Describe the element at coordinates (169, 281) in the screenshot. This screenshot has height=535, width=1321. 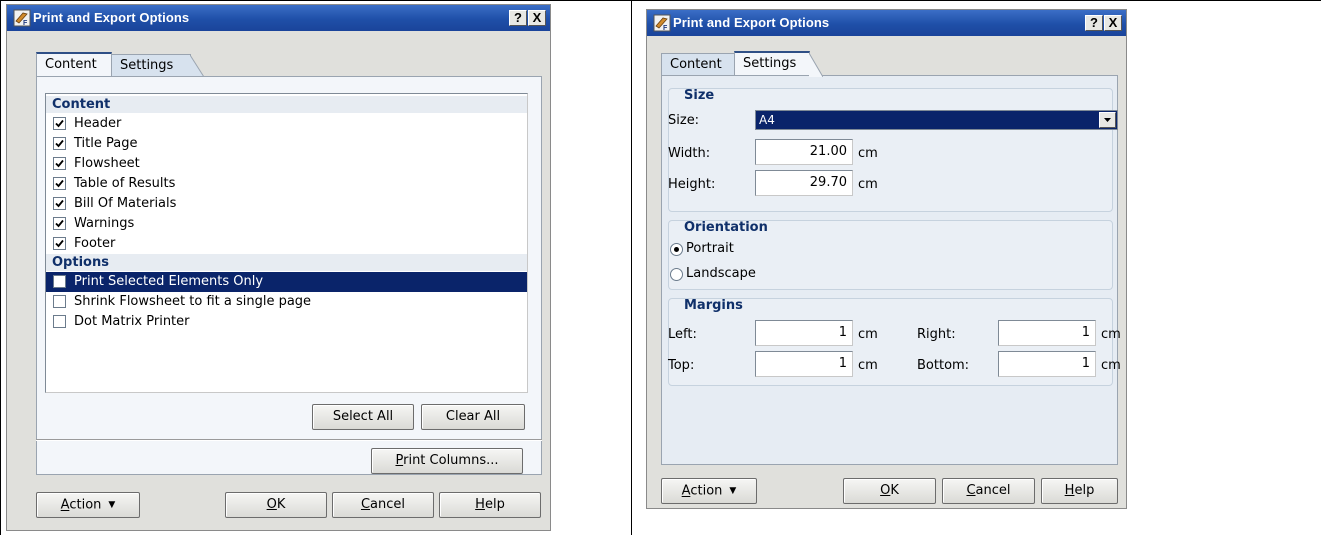
I see `option-item-label: Print Selected Elements Only` at that location.